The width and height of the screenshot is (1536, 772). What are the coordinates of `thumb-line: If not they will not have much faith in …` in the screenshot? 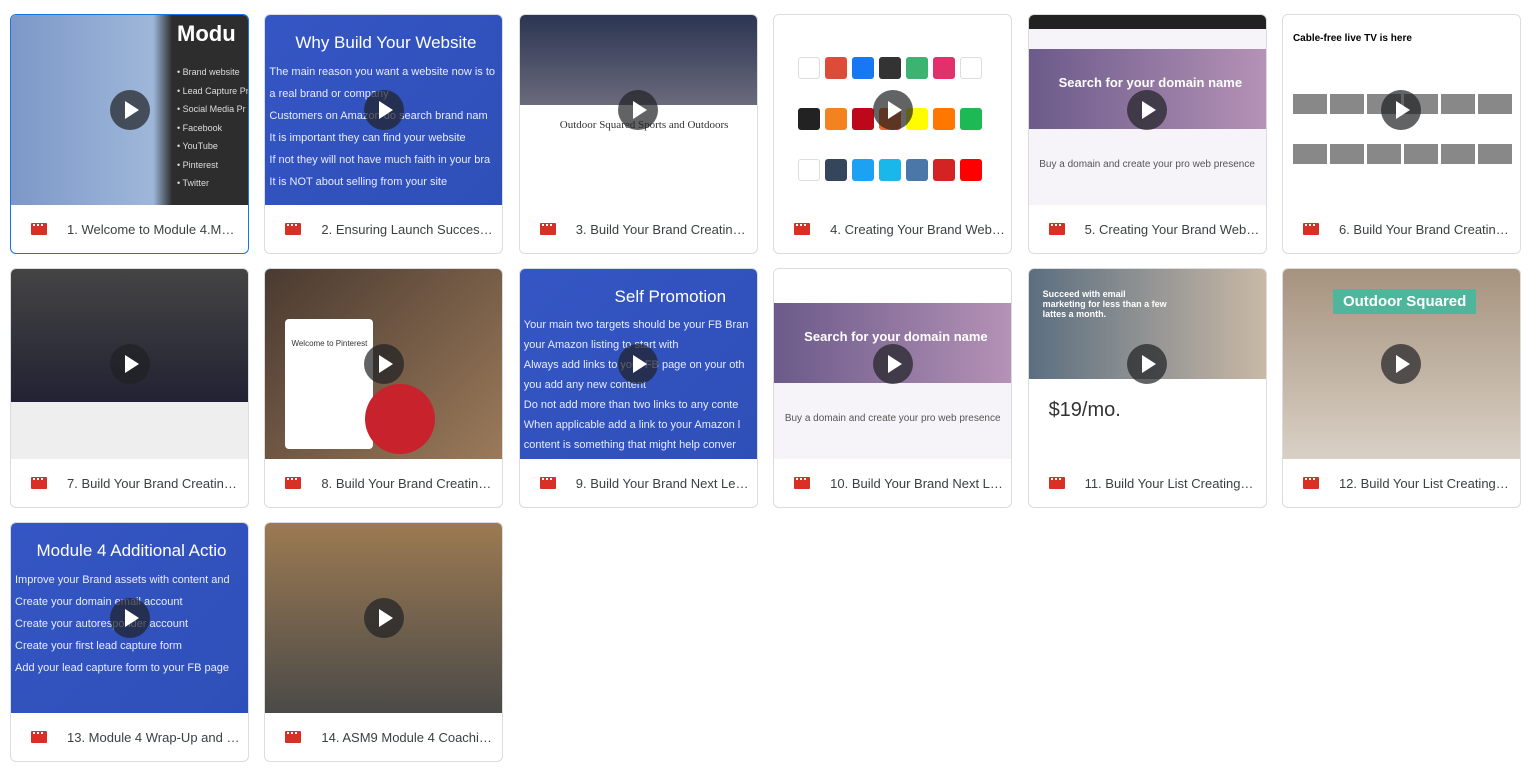 It's located at (380, 160).